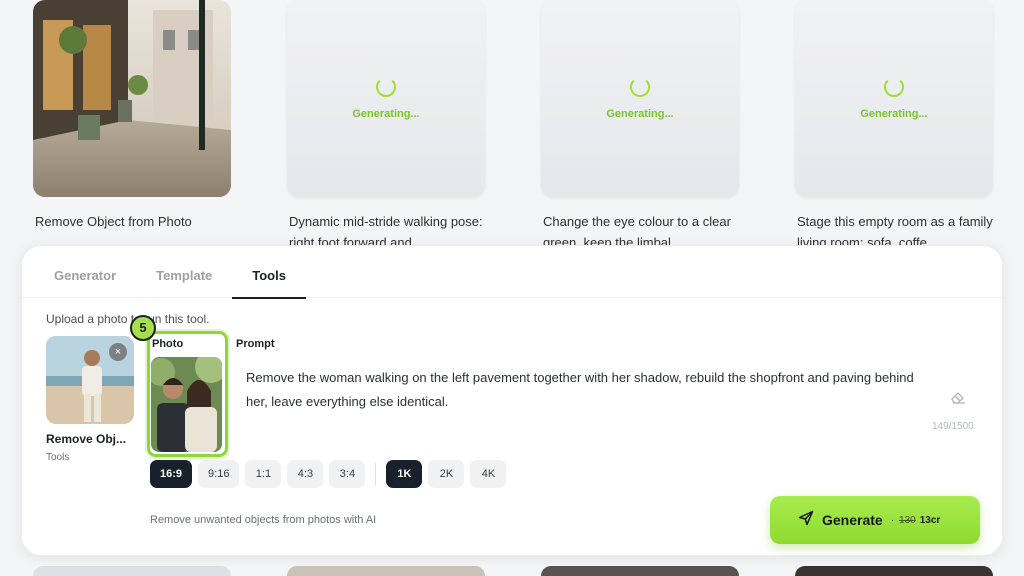  Describe the element at coordinates (143, 328) in the screenshot. I see `step-badge: 5` at that location.